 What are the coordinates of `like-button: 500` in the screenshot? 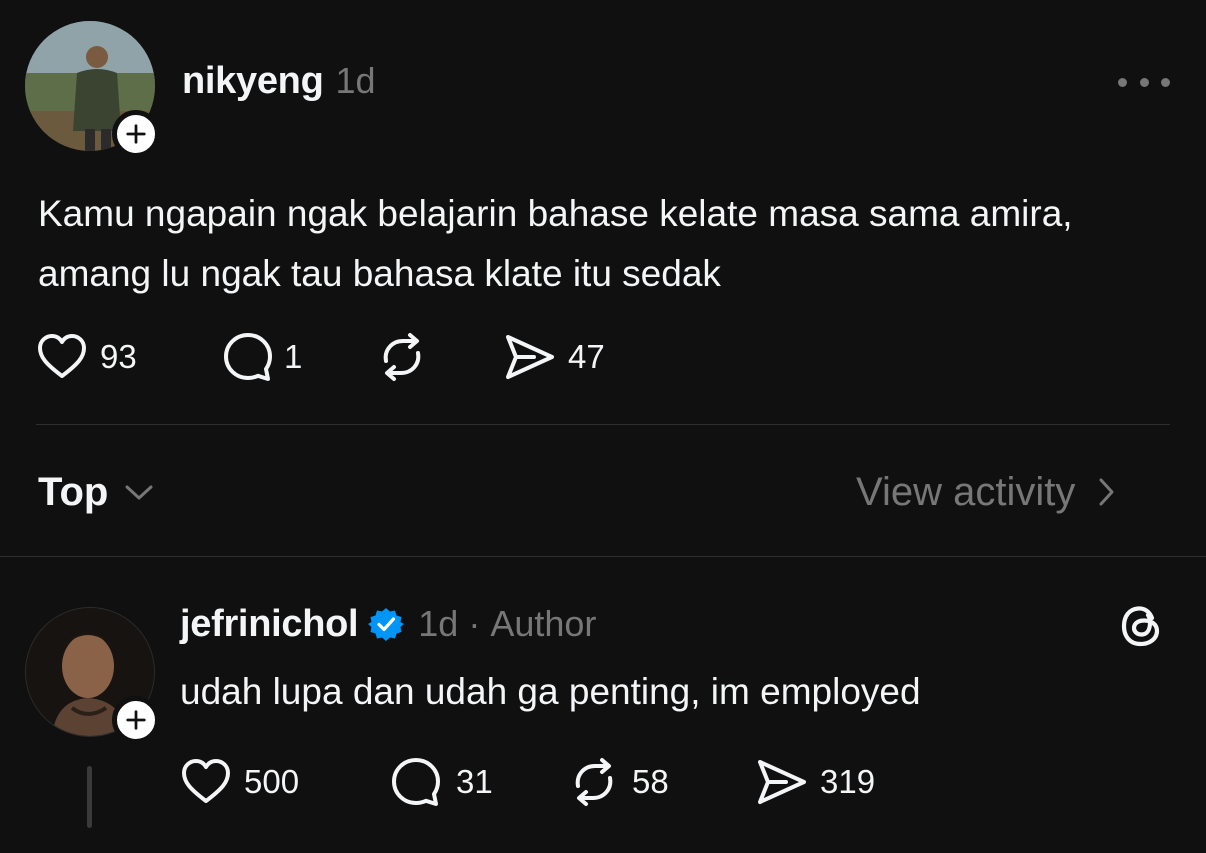 It's located at (285, 782).